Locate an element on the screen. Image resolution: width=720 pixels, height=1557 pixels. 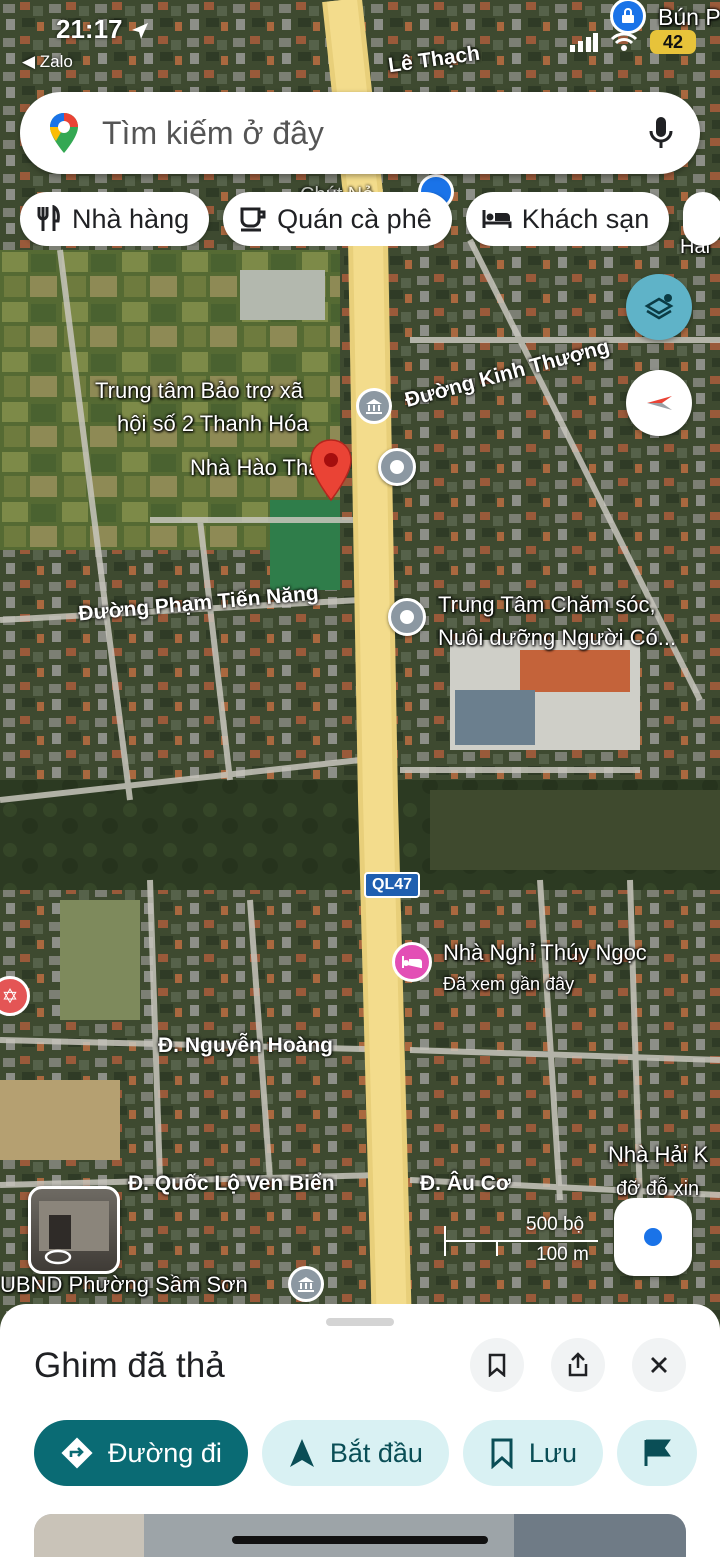
battery-indicator: 42 is located at coordinates (673, 42).